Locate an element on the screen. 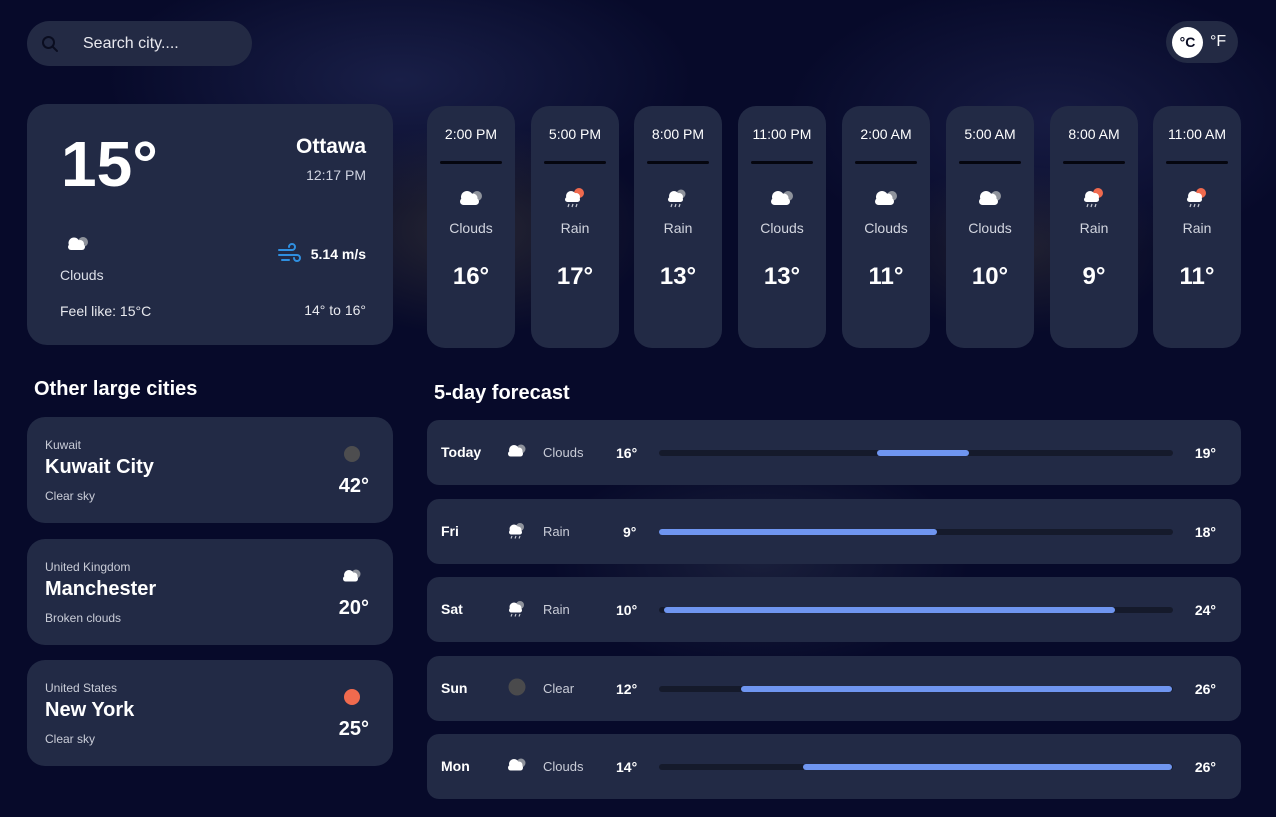 The width and height of the screenshot is (1276, 817). hourly-card: 5:00 PM Rain 17° is located at coordinates (575, 227).